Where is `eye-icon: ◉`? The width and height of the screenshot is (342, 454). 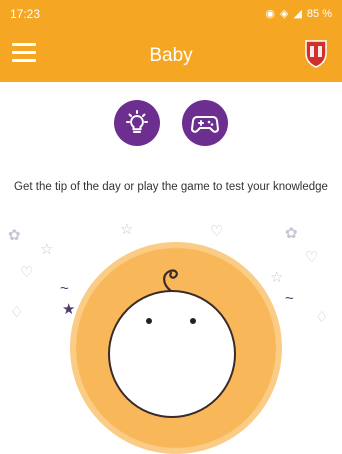
eye-icon: ◉ is located at coordinates (270, 14).